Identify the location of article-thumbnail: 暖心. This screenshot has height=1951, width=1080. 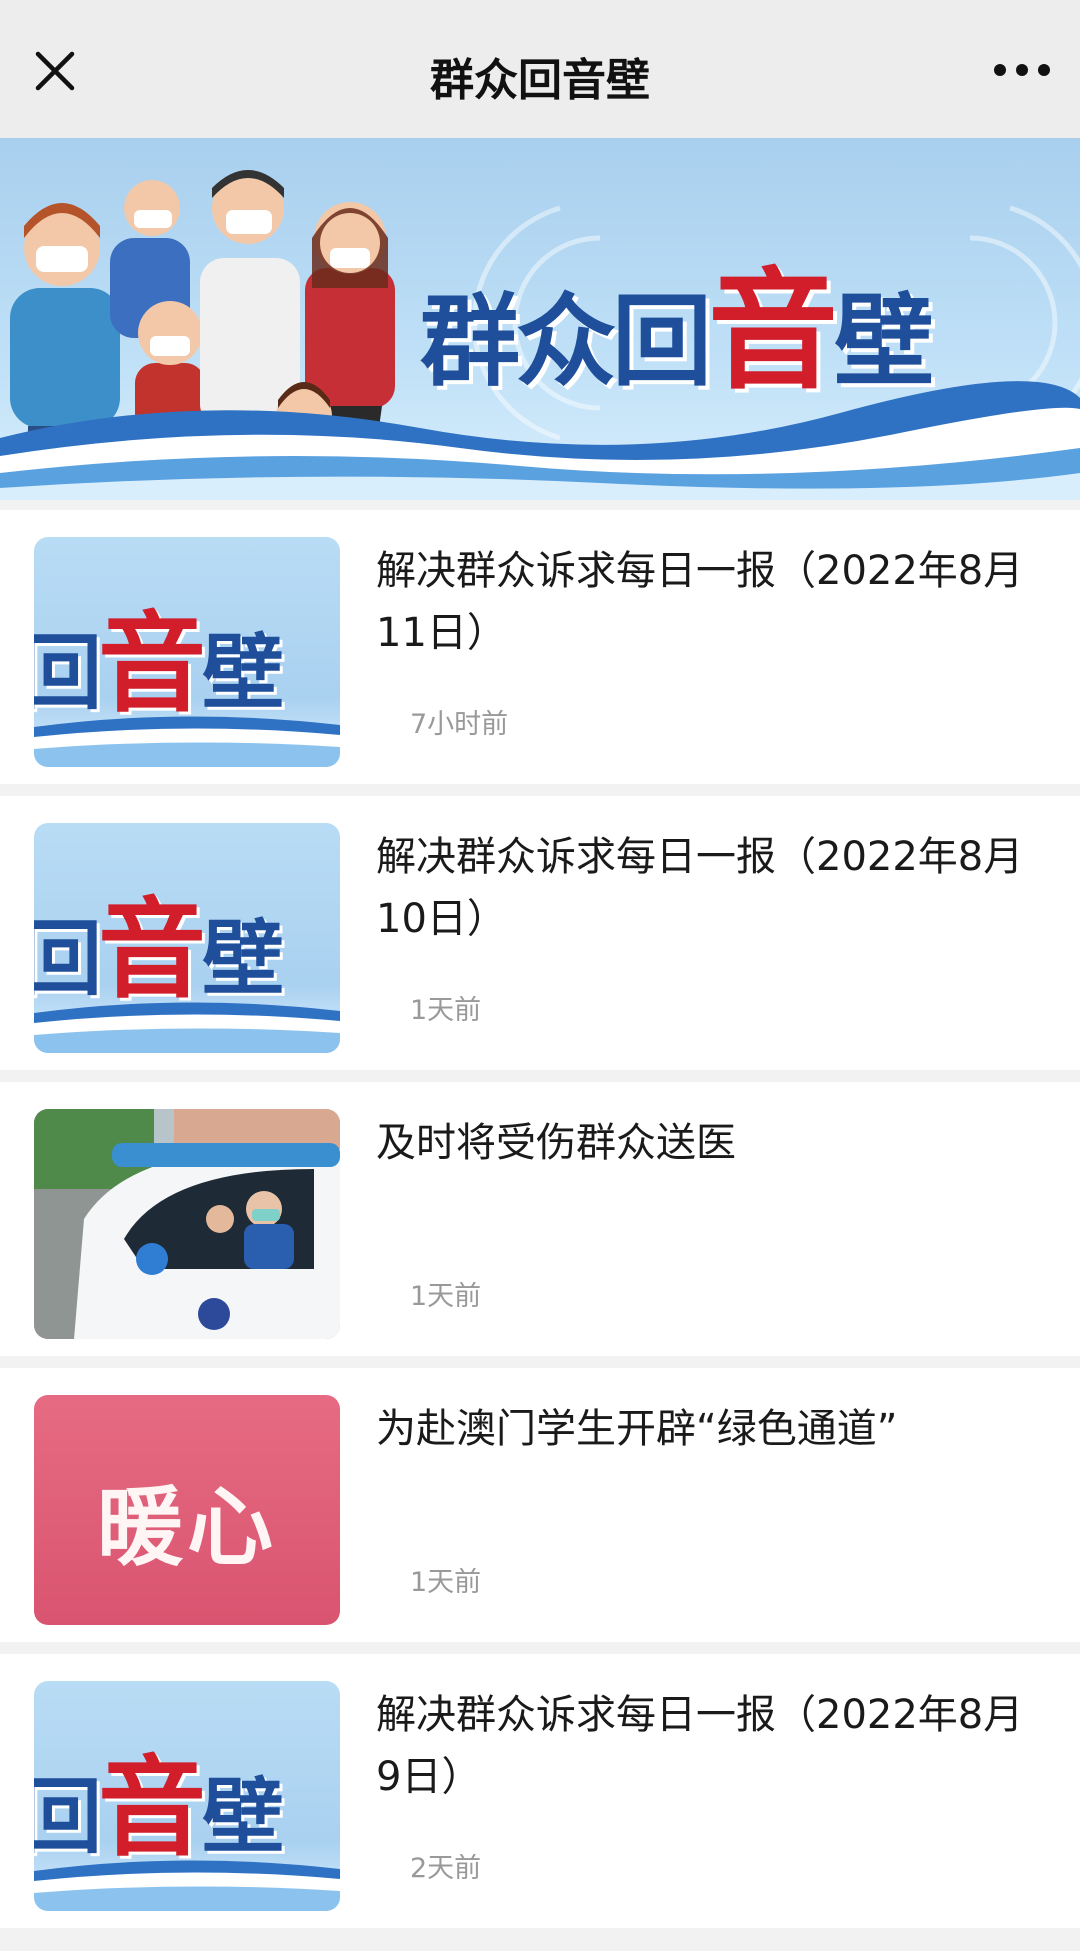
(187, 1510).